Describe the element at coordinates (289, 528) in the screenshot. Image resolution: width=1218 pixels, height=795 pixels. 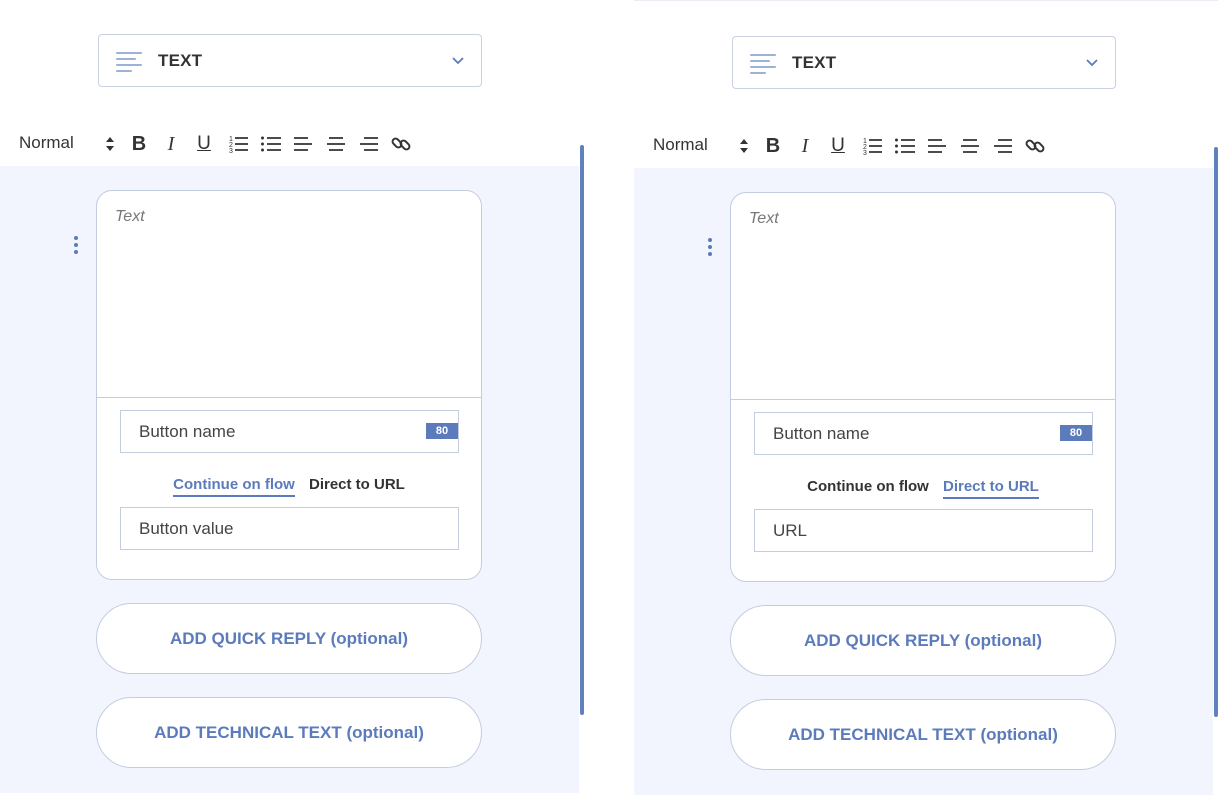
I see `button-value-input: Button value` at that location.